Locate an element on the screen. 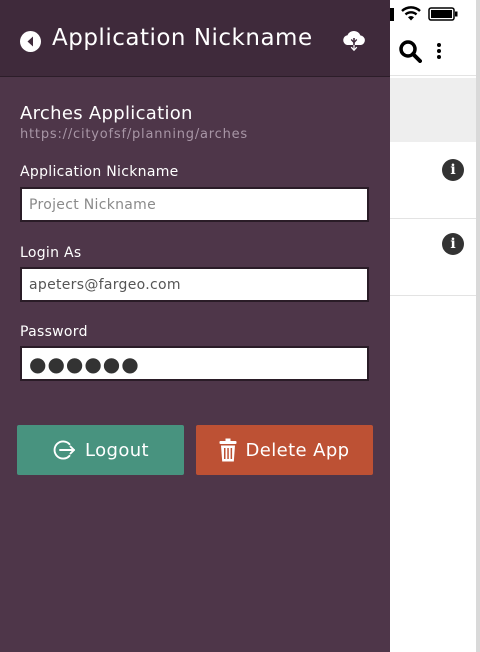  cloud-download-icon is located at coordinates (354, 41).